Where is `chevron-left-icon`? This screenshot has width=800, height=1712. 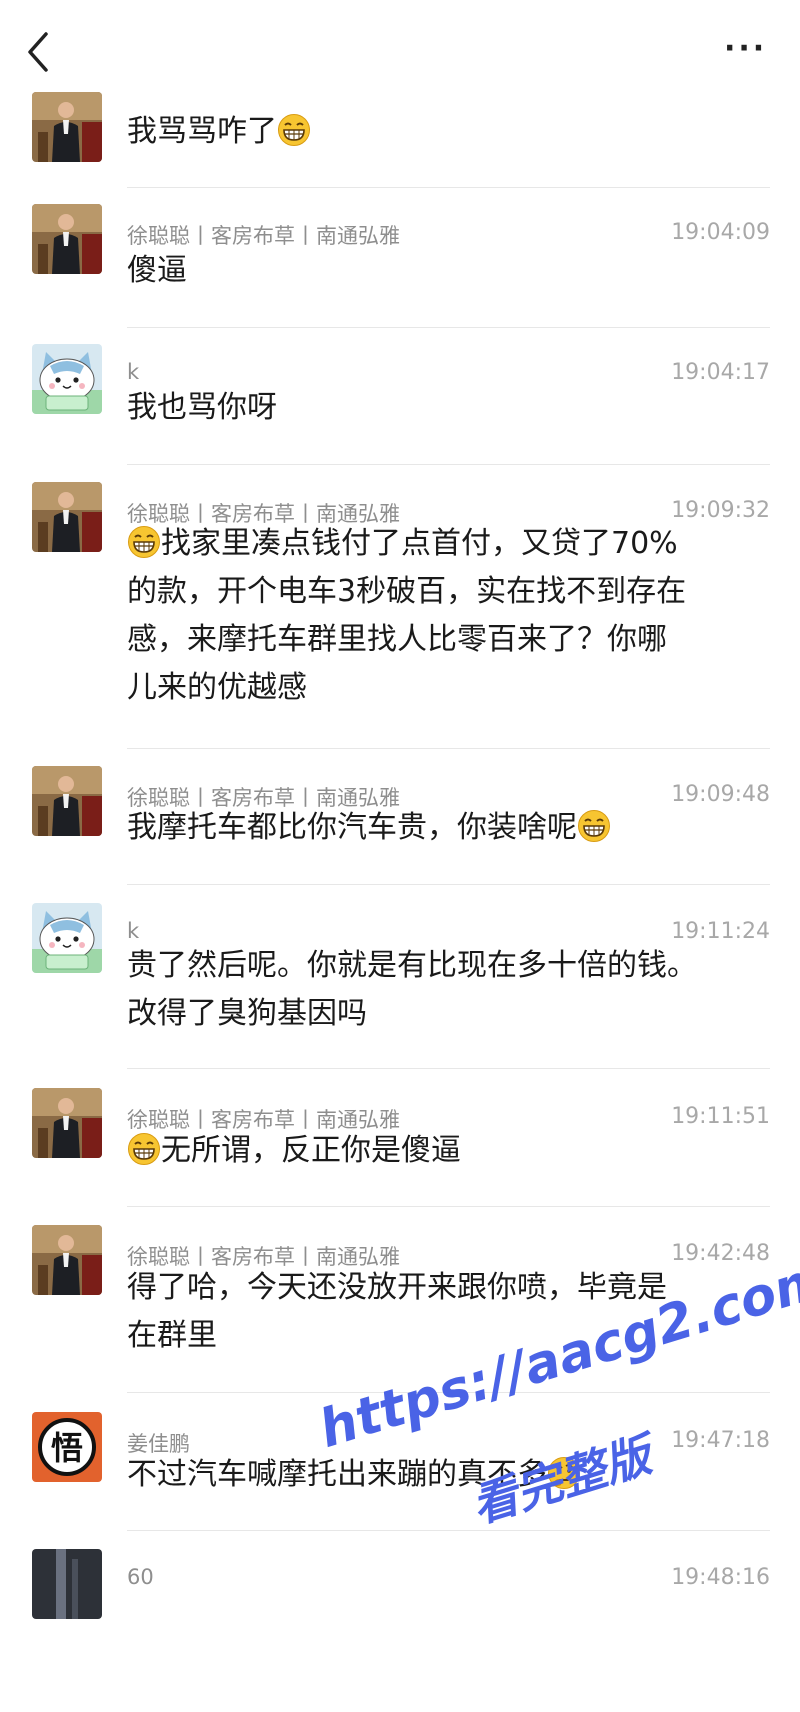 chevron-left-icon is located at coordinates (38, 52).